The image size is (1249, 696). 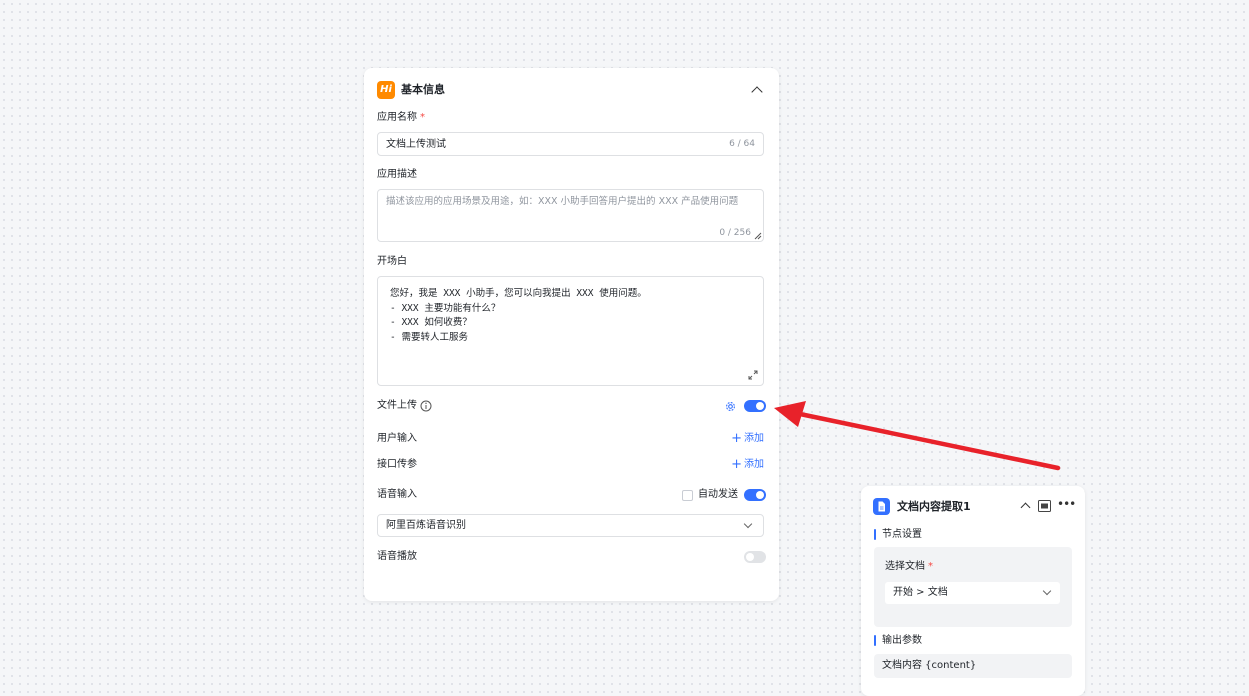 What do you see at coordinates (1025, 507) in the screenshot?
I see `collapse-chevron-up-icon` at bounding box center [1025, 507].